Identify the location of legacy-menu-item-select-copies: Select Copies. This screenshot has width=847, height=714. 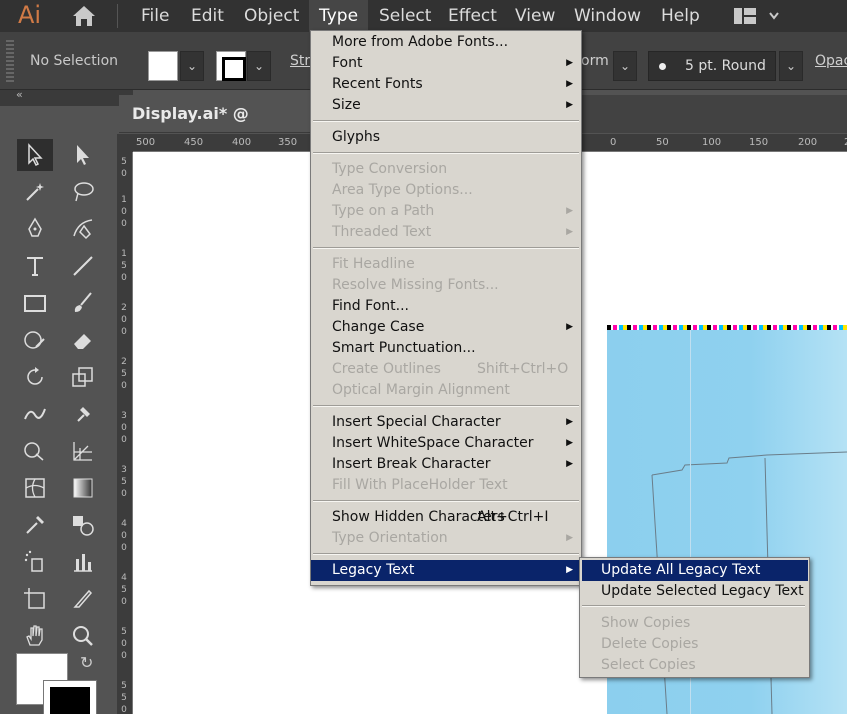
(695, 665).